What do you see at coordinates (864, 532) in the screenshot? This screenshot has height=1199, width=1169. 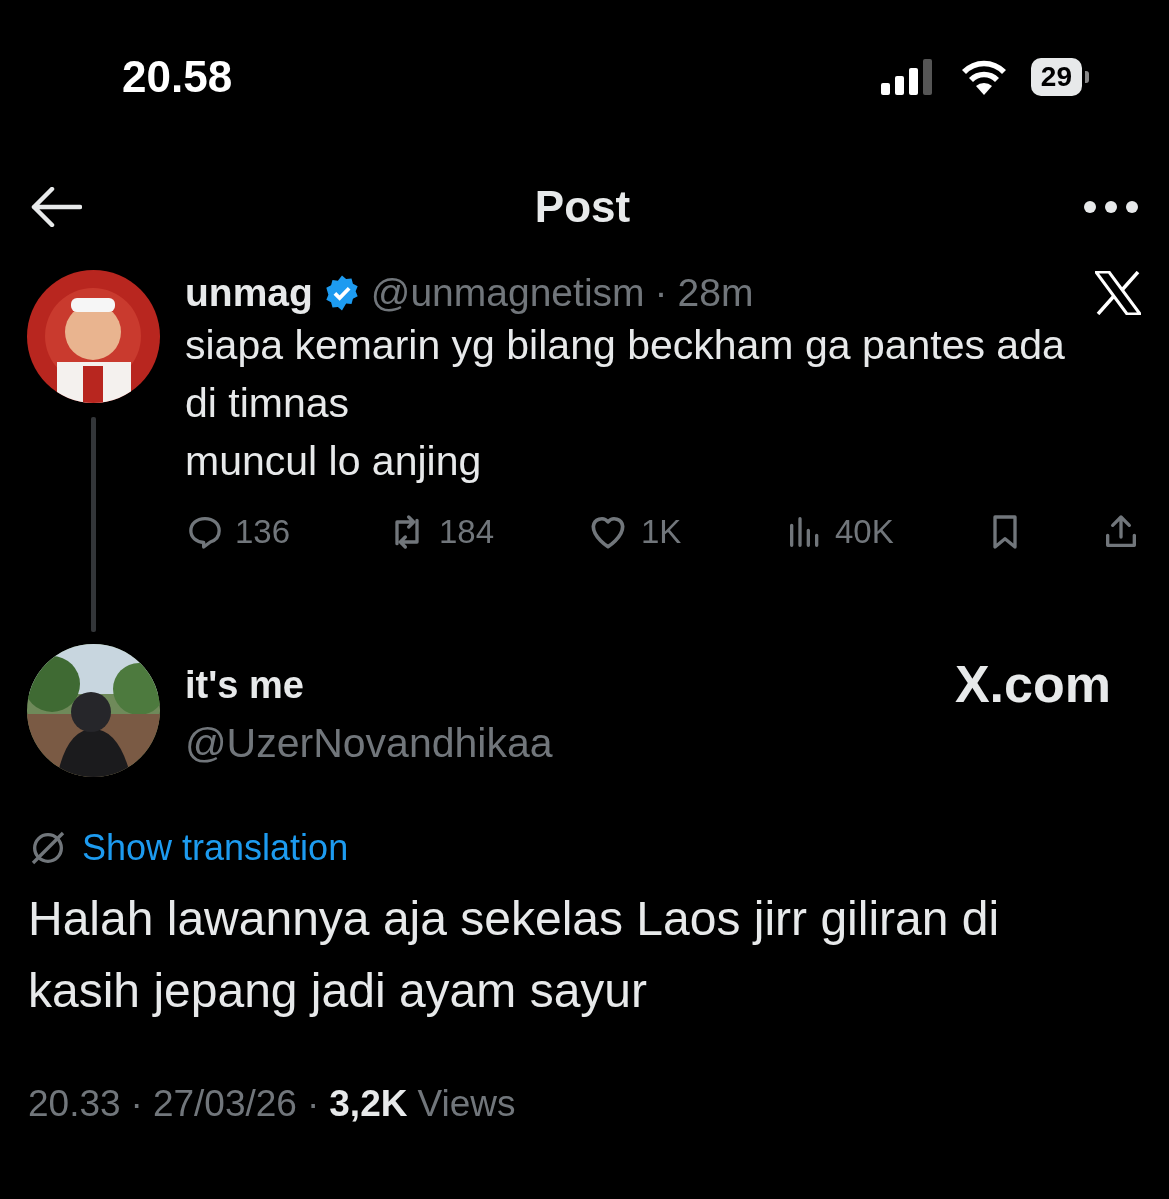 I see `view-count: 40K` at bounding box center [864, 532].